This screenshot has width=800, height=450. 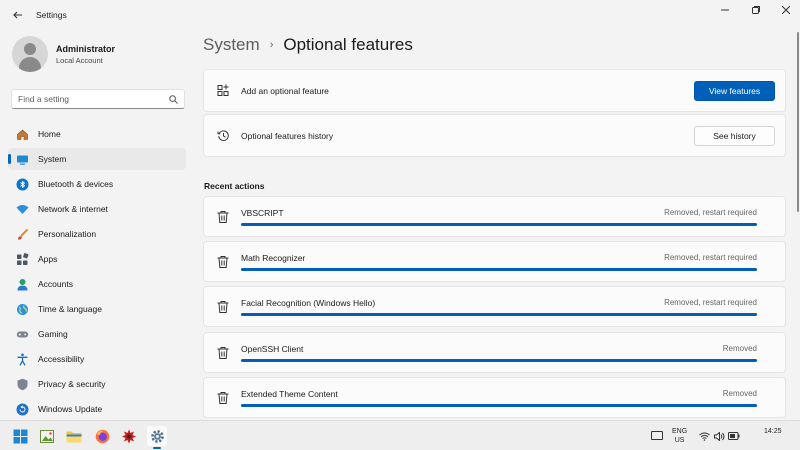 I want to click on add-feature-label: Add an optional feature, so click(x=285, y=90).